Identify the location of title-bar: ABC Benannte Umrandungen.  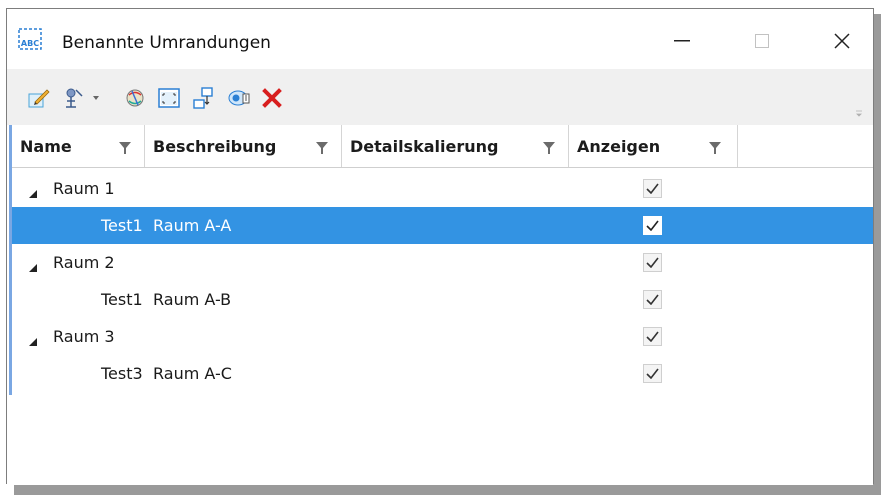
(440, 39).